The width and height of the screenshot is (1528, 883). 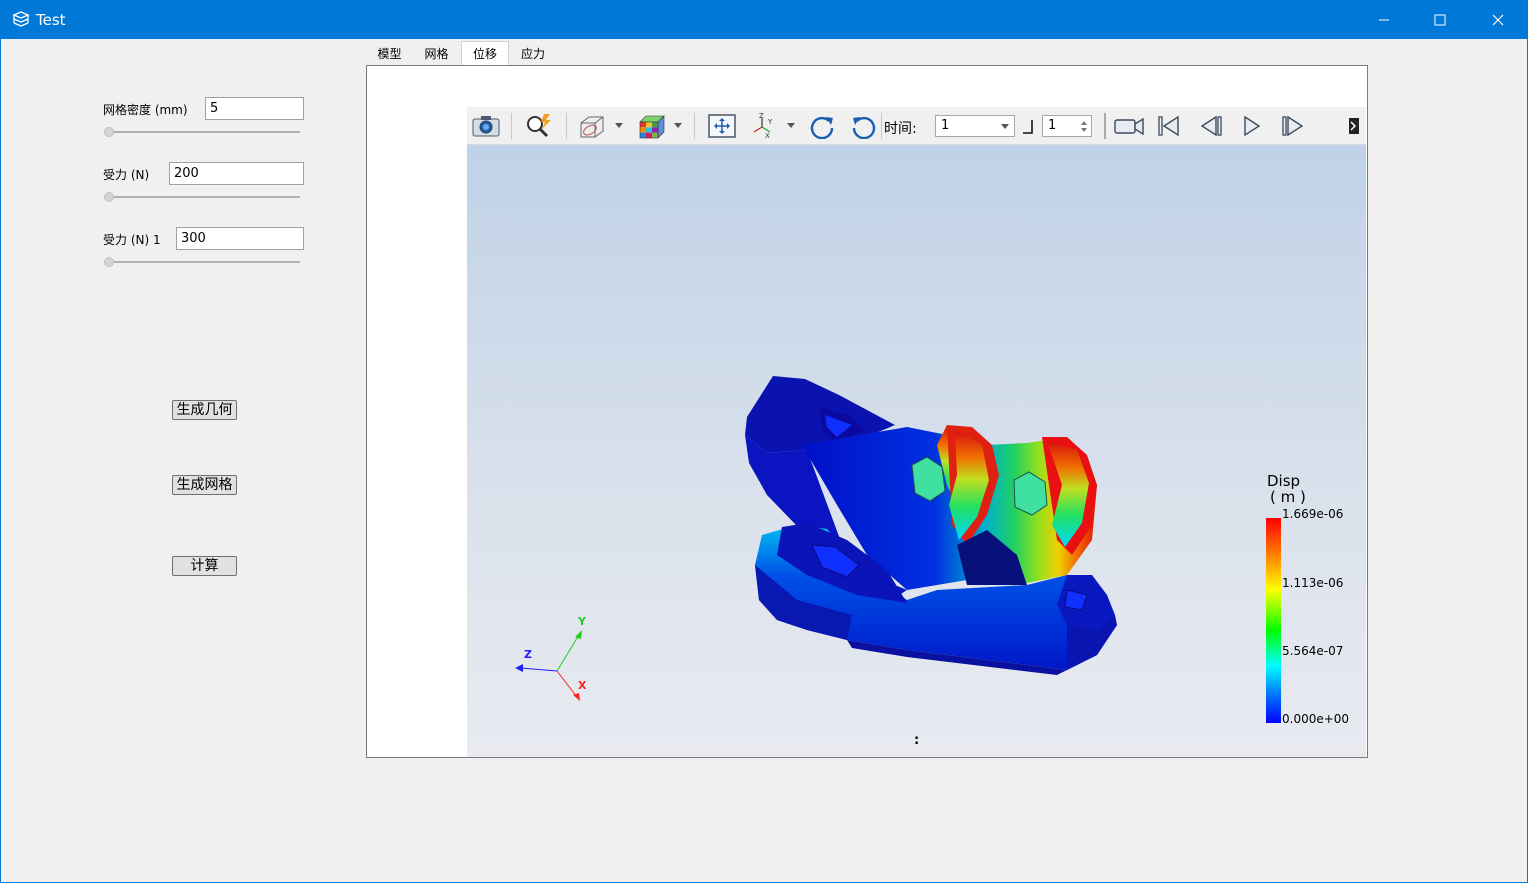 I want to click on title-bar: Test, so click(x=764, y=20).